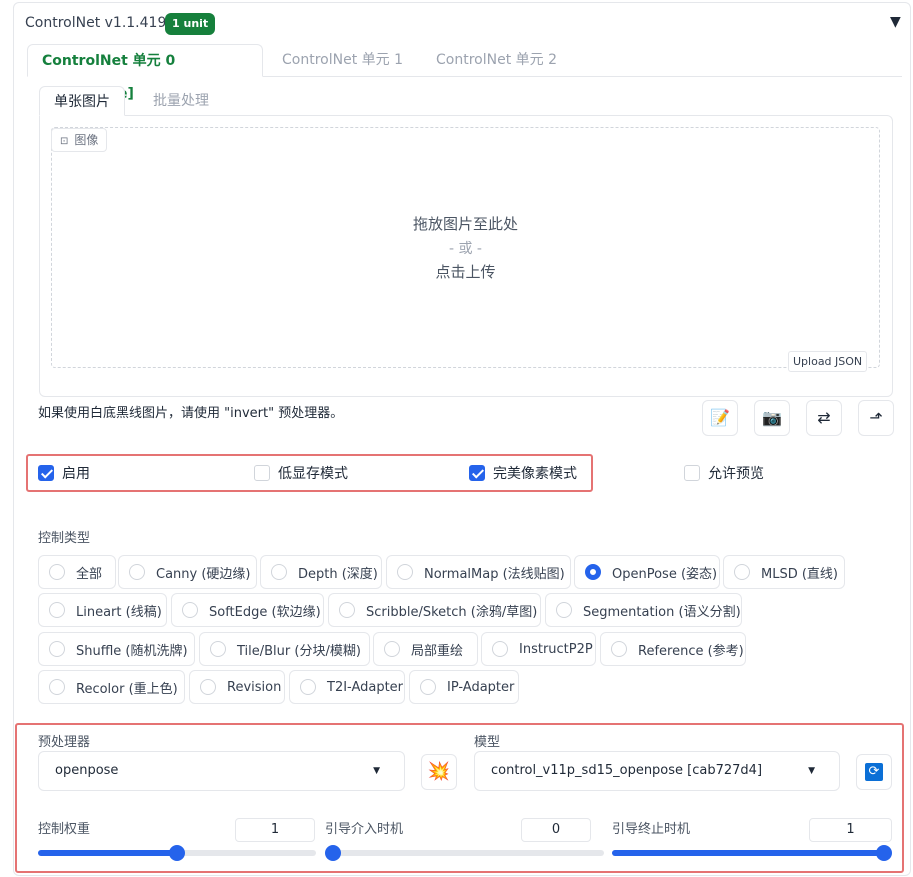  I want to click on allow-preview-check, so click(692, 473).